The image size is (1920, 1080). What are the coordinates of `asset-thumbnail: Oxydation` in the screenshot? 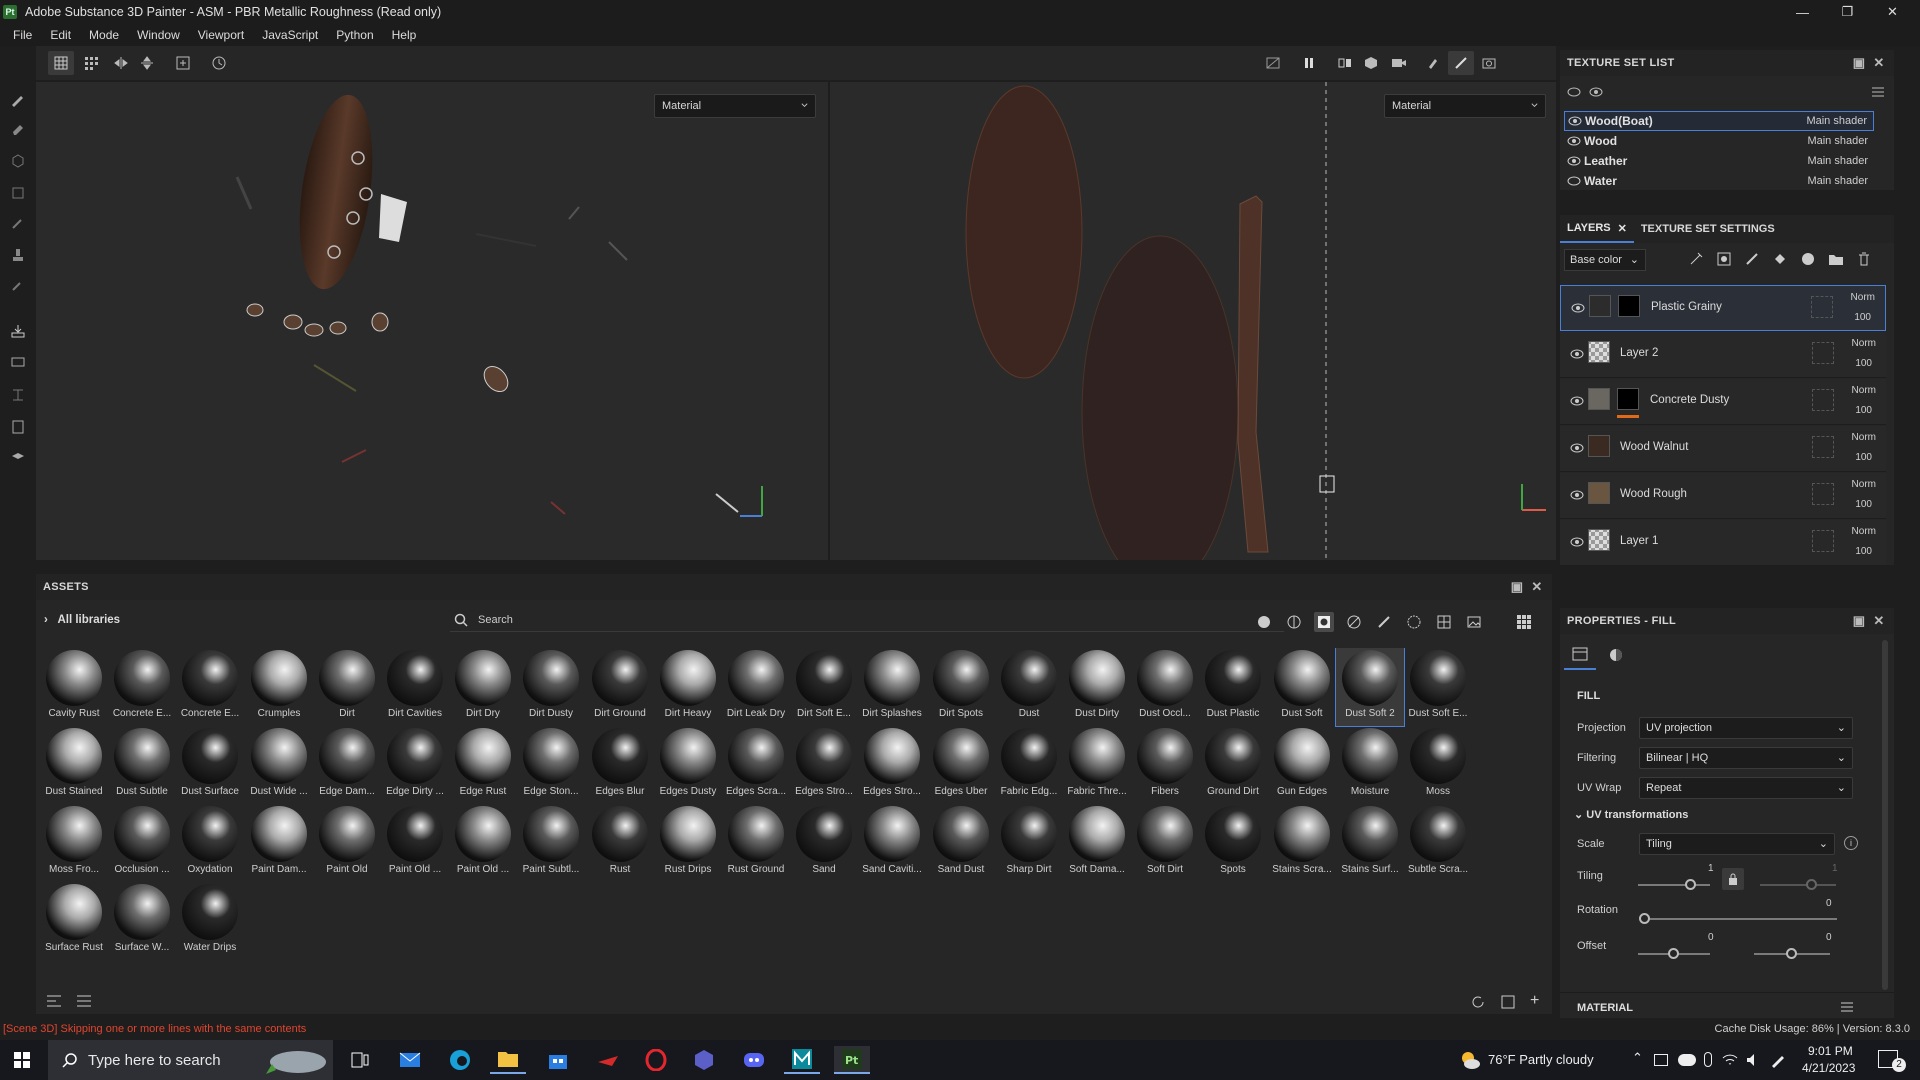 It's located at (210, 843).